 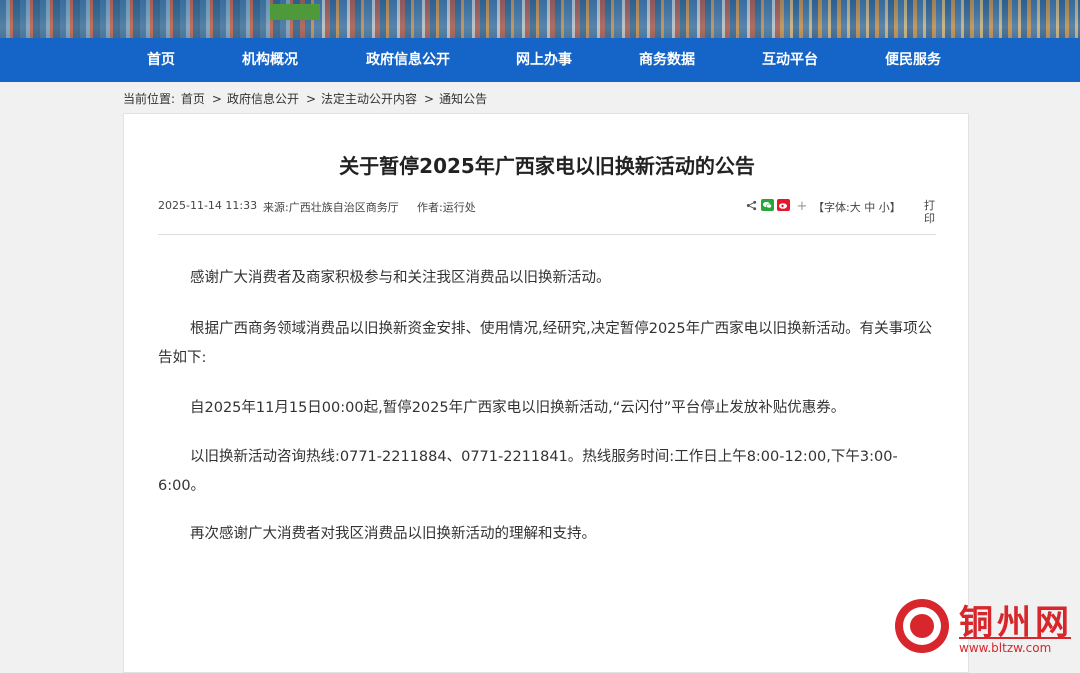 I want to click on nav-item-about: 机构概况, so click(x=270, y=60).